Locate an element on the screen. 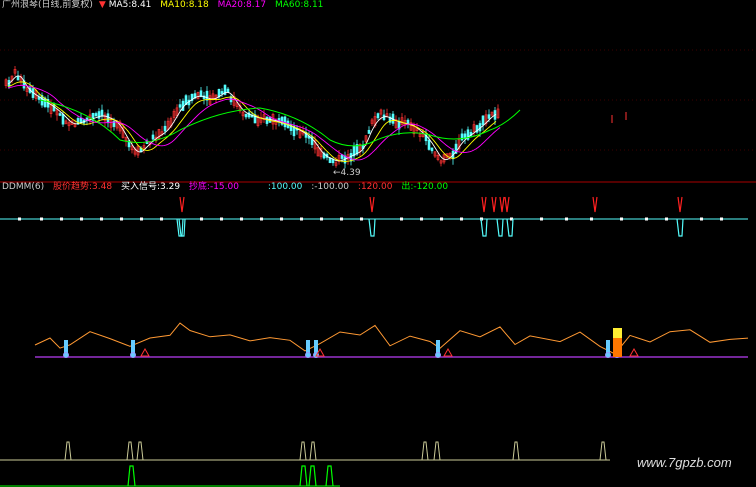  highlight-bar-bottom is located at coordinates (617, 347).